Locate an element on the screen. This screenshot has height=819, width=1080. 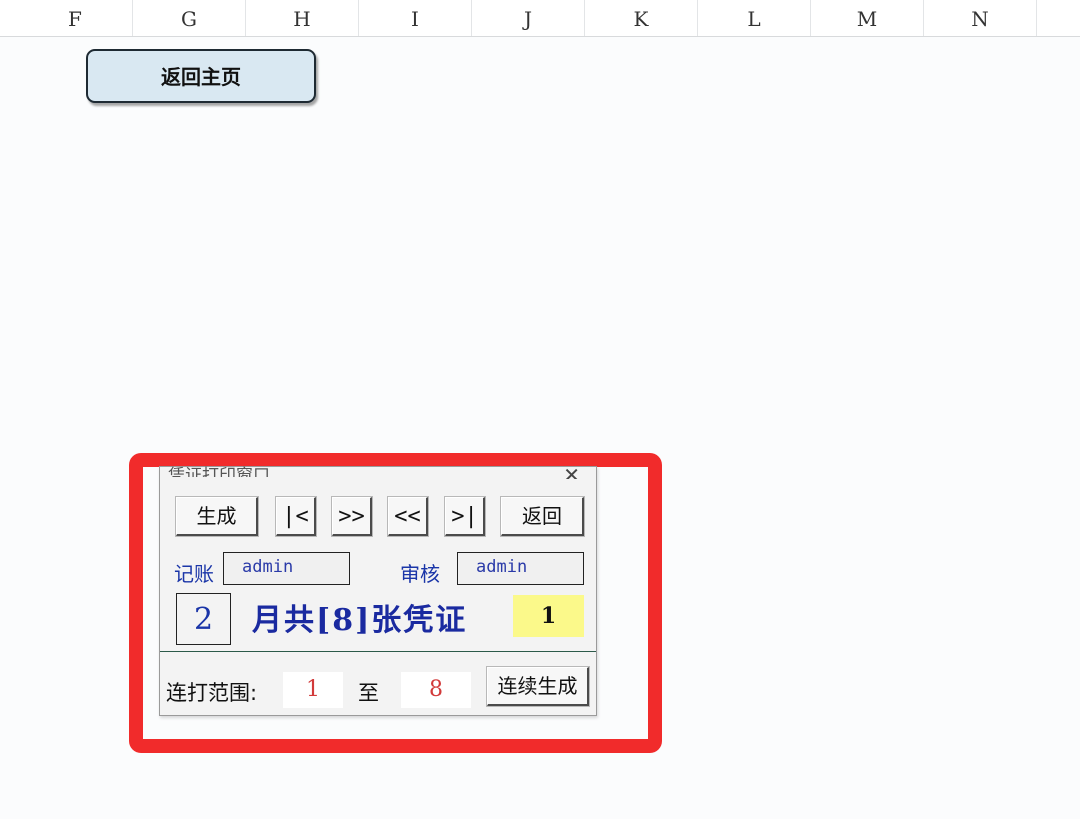
column-header-J: J is located at coordinates (528, 18).